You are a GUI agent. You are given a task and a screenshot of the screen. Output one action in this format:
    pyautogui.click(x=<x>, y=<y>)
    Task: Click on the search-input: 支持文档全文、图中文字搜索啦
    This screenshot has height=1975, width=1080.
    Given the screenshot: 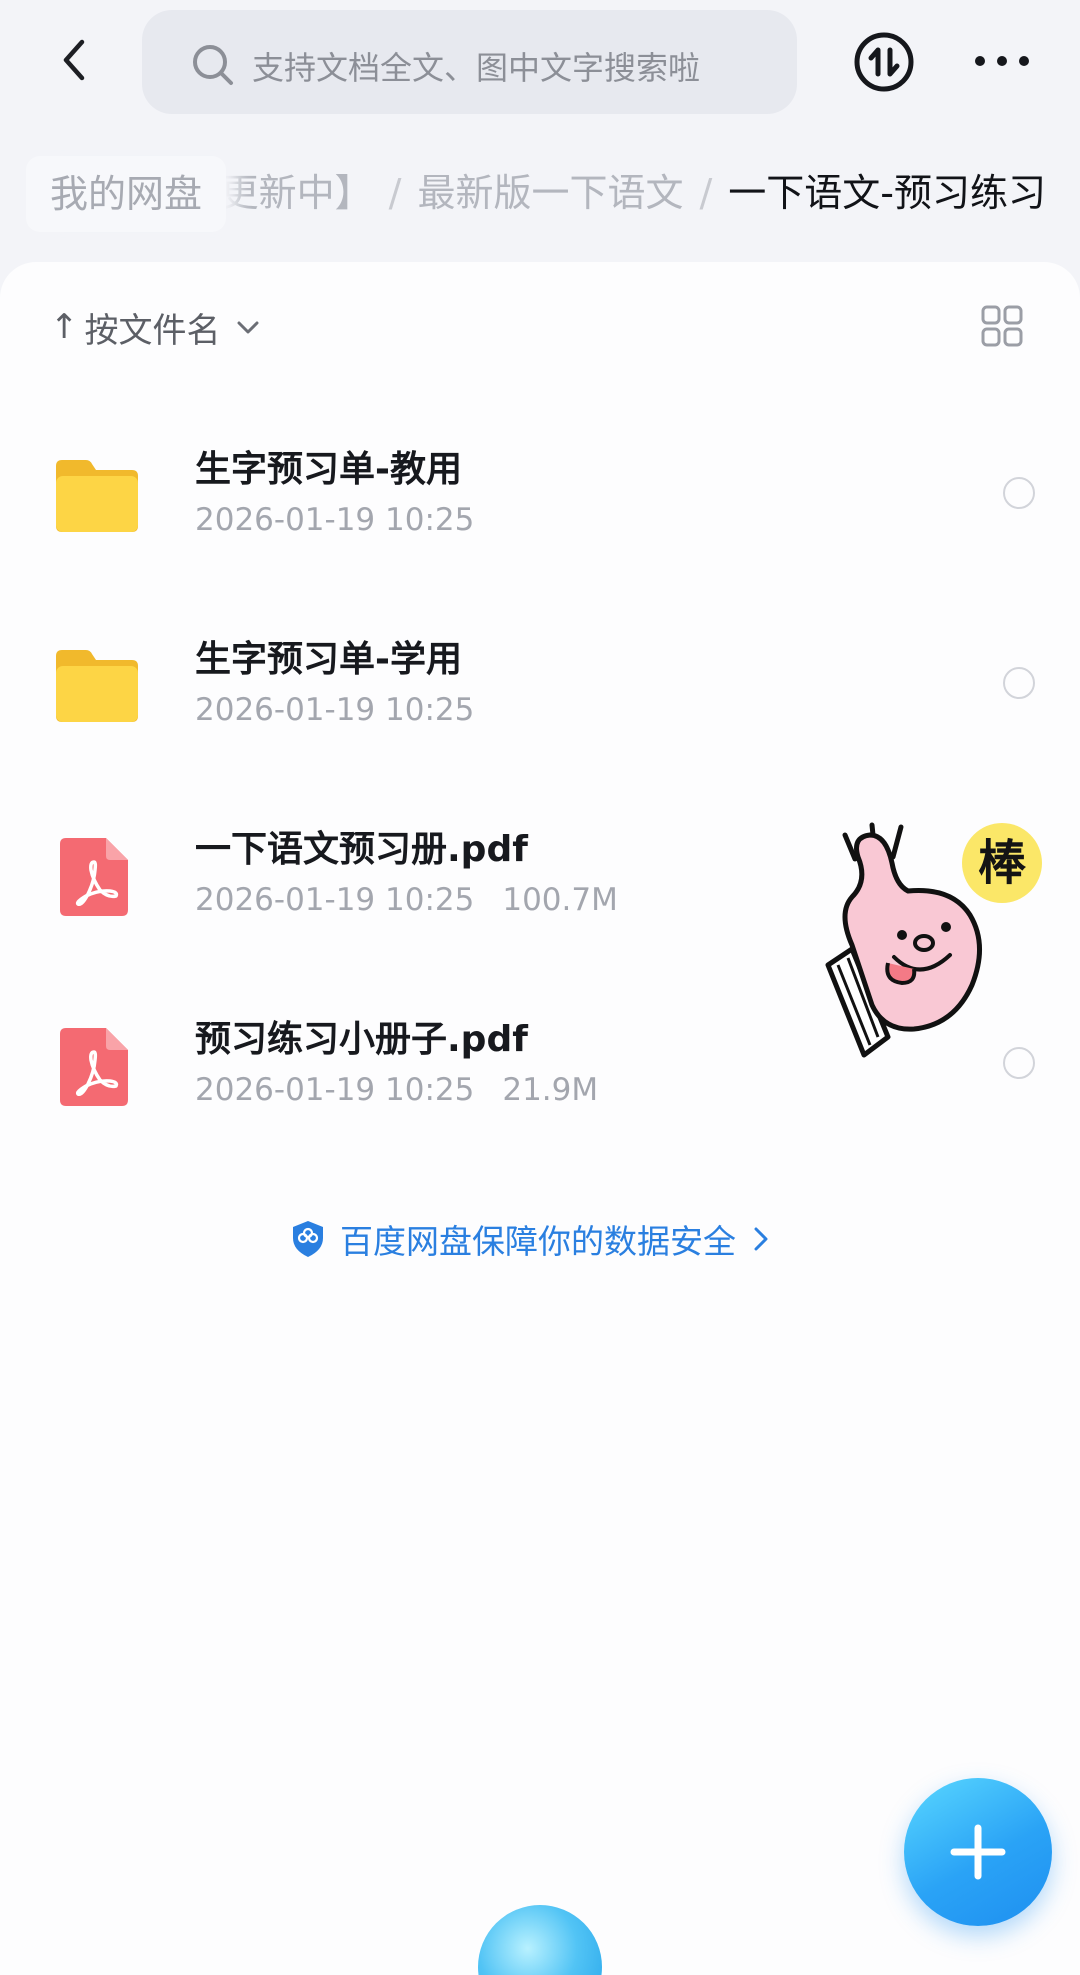 What is the action you would take?
    pyautogui.click(x=469, y=62)
    